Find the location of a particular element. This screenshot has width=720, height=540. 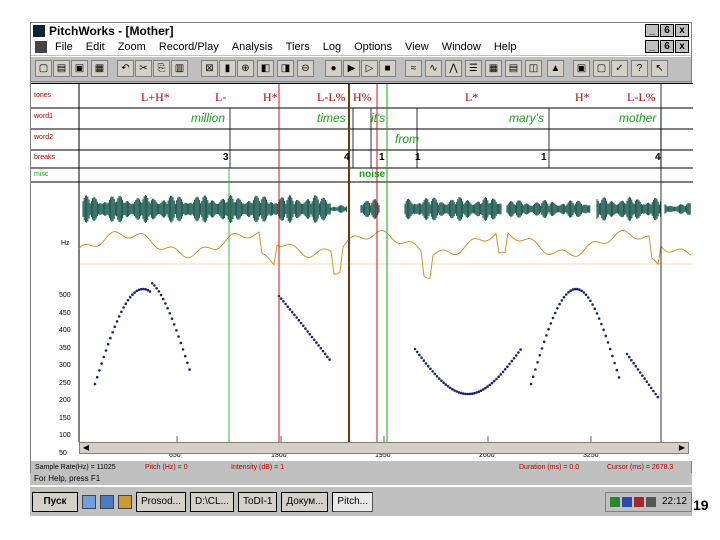

pitch-tick-label: 150 is located at coordinates (65, 418).